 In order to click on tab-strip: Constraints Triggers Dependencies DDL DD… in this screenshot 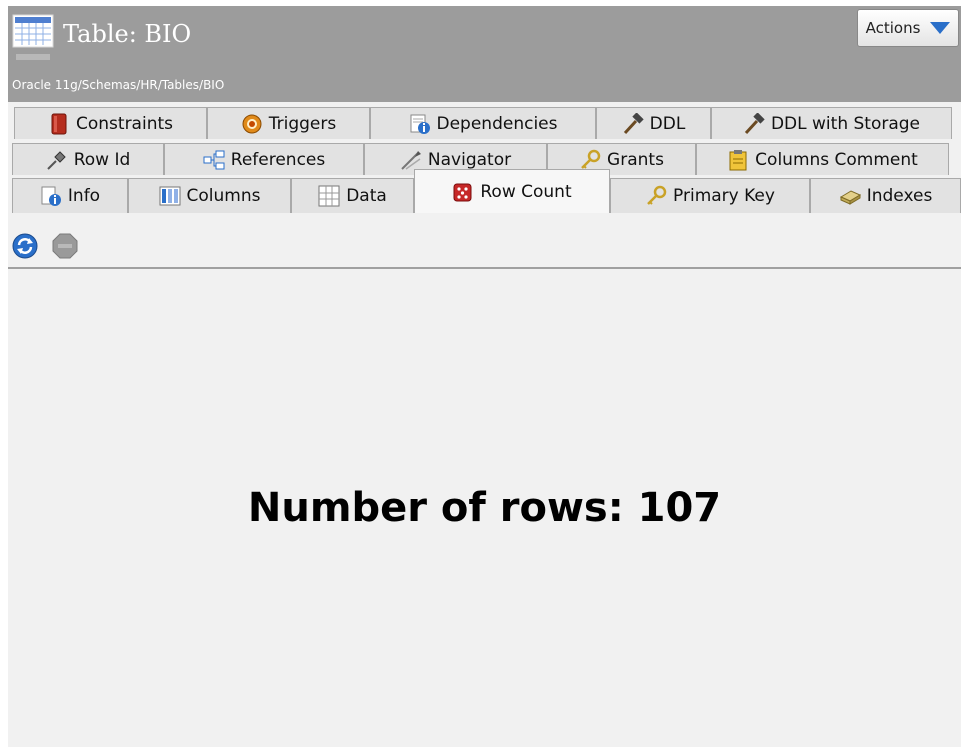, I will do `click(484, 160)`.